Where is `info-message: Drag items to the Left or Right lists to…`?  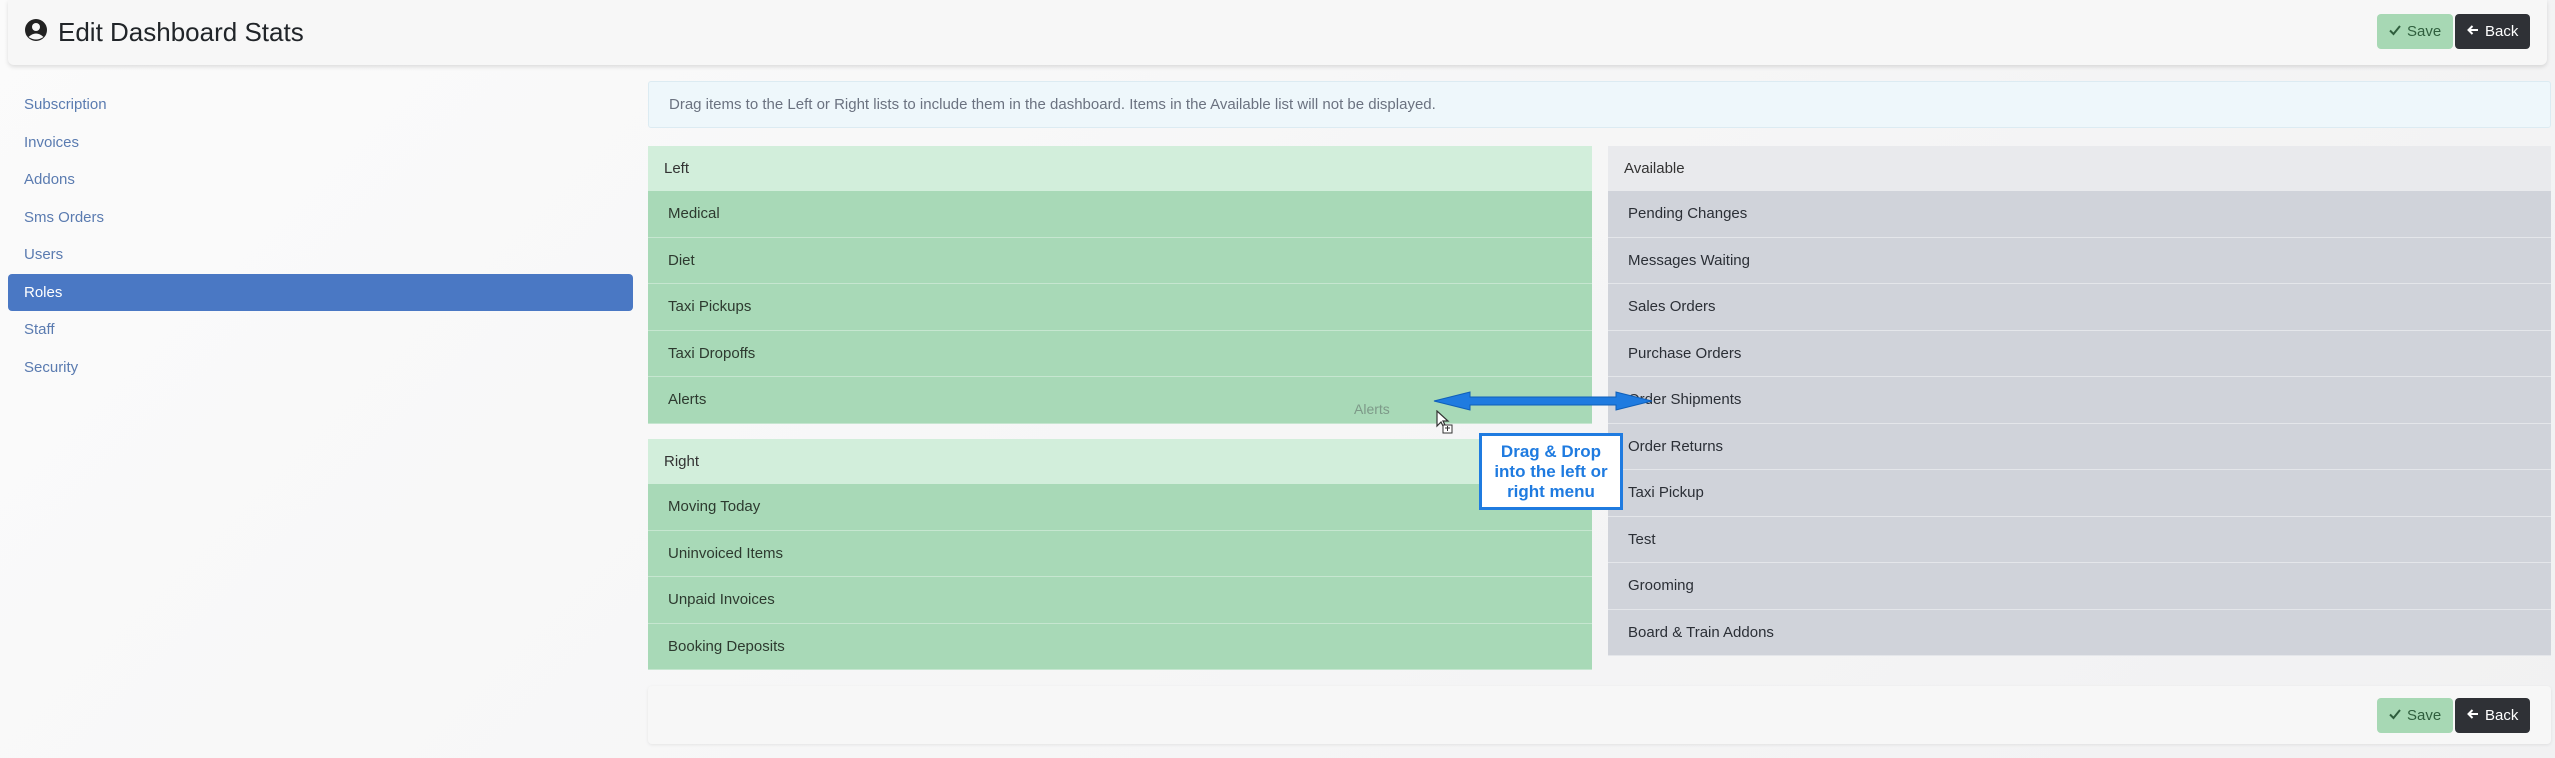 info-message: Drag items to the Left or Right lists to… is located at coordinates (1599, 104).